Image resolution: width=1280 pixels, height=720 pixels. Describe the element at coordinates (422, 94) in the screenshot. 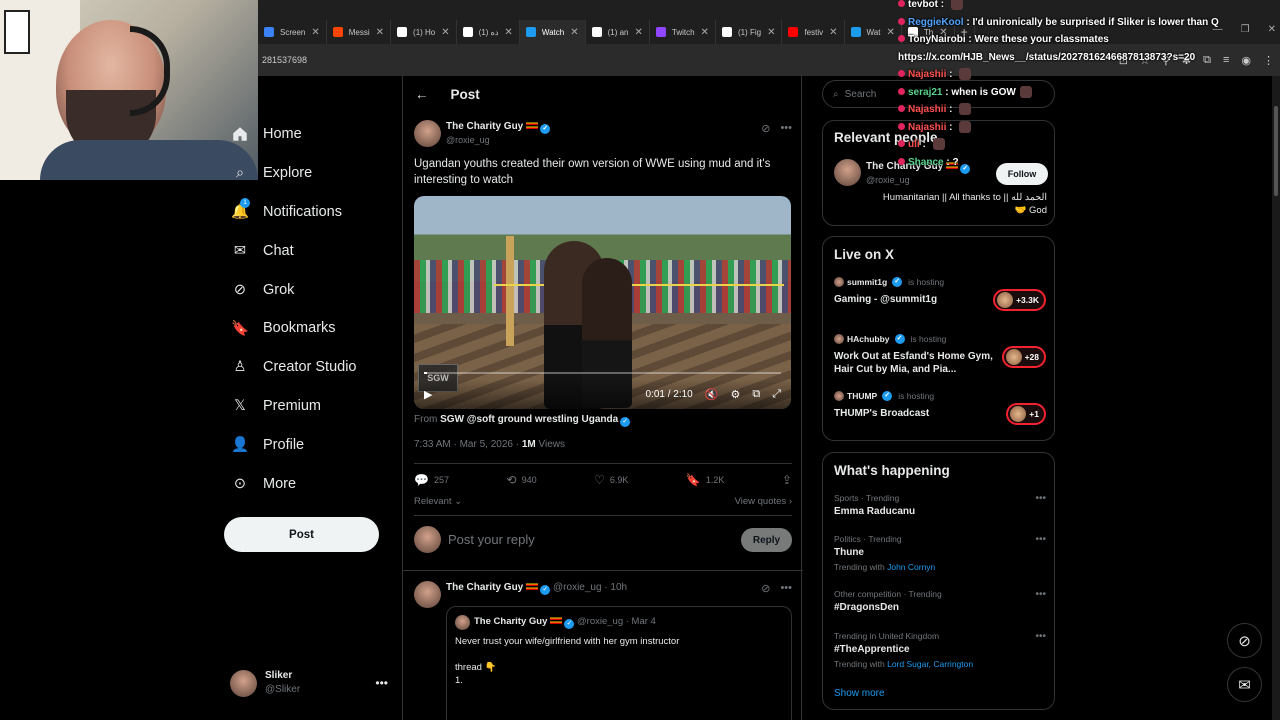

I see `back-arrow-icon: ←` at that location.